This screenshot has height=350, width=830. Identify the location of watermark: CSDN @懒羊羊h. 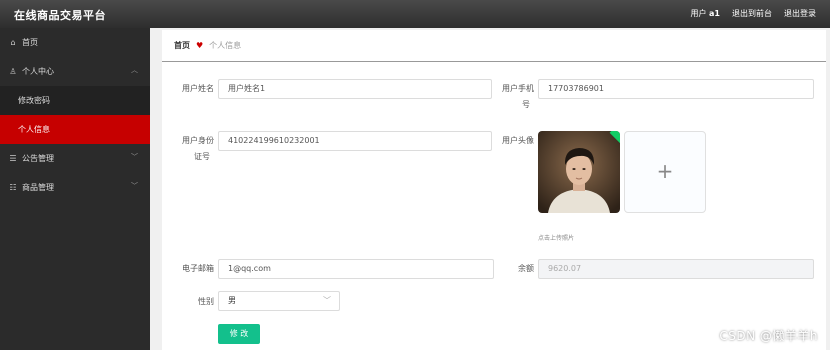
(768, 336).